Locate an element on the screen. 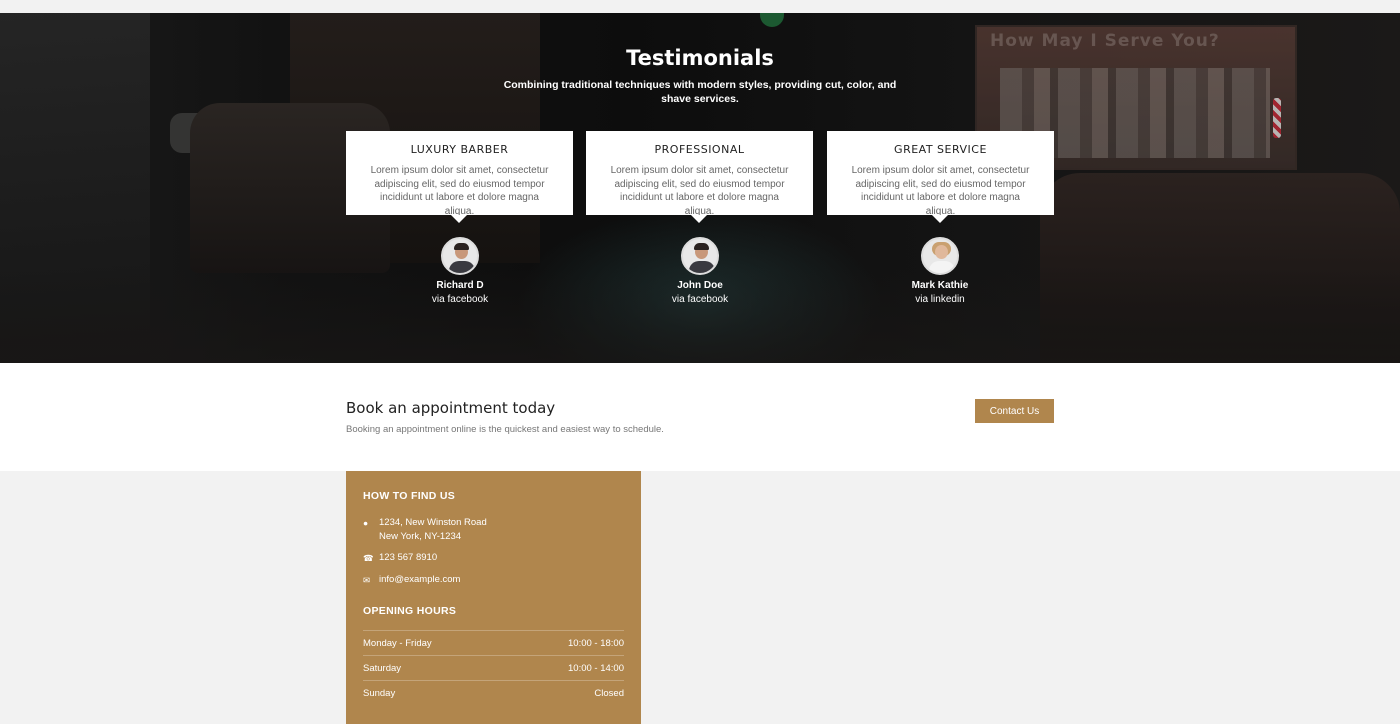 This screenshot has height=724, width=1400. hours-day: Saturday is located at coordinates (382, 668).